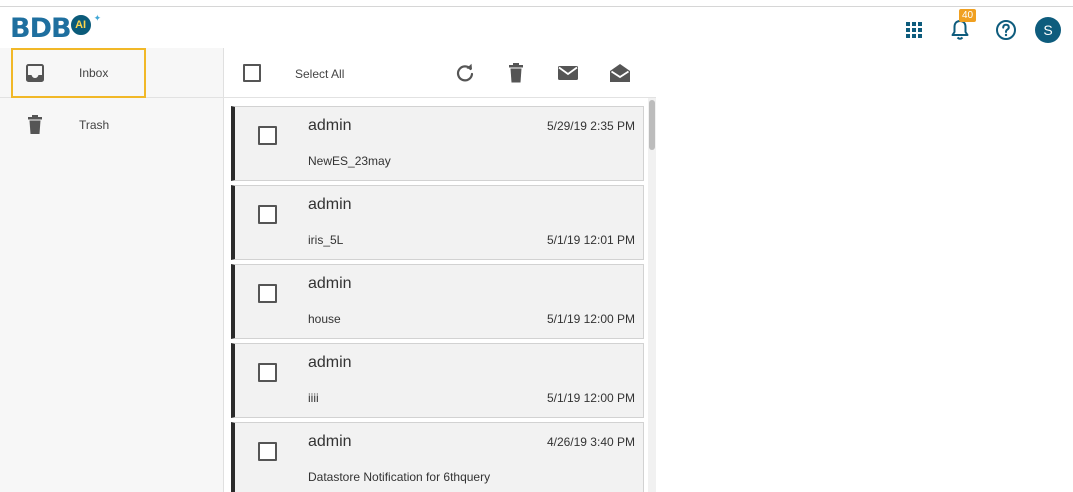 The width and height of the screenshot is (1073, 492). What do you see at coordinates (112, 125) in the screenshot?
I see `sidebar-item-trash: Trash` at bounding box center [112, 125].